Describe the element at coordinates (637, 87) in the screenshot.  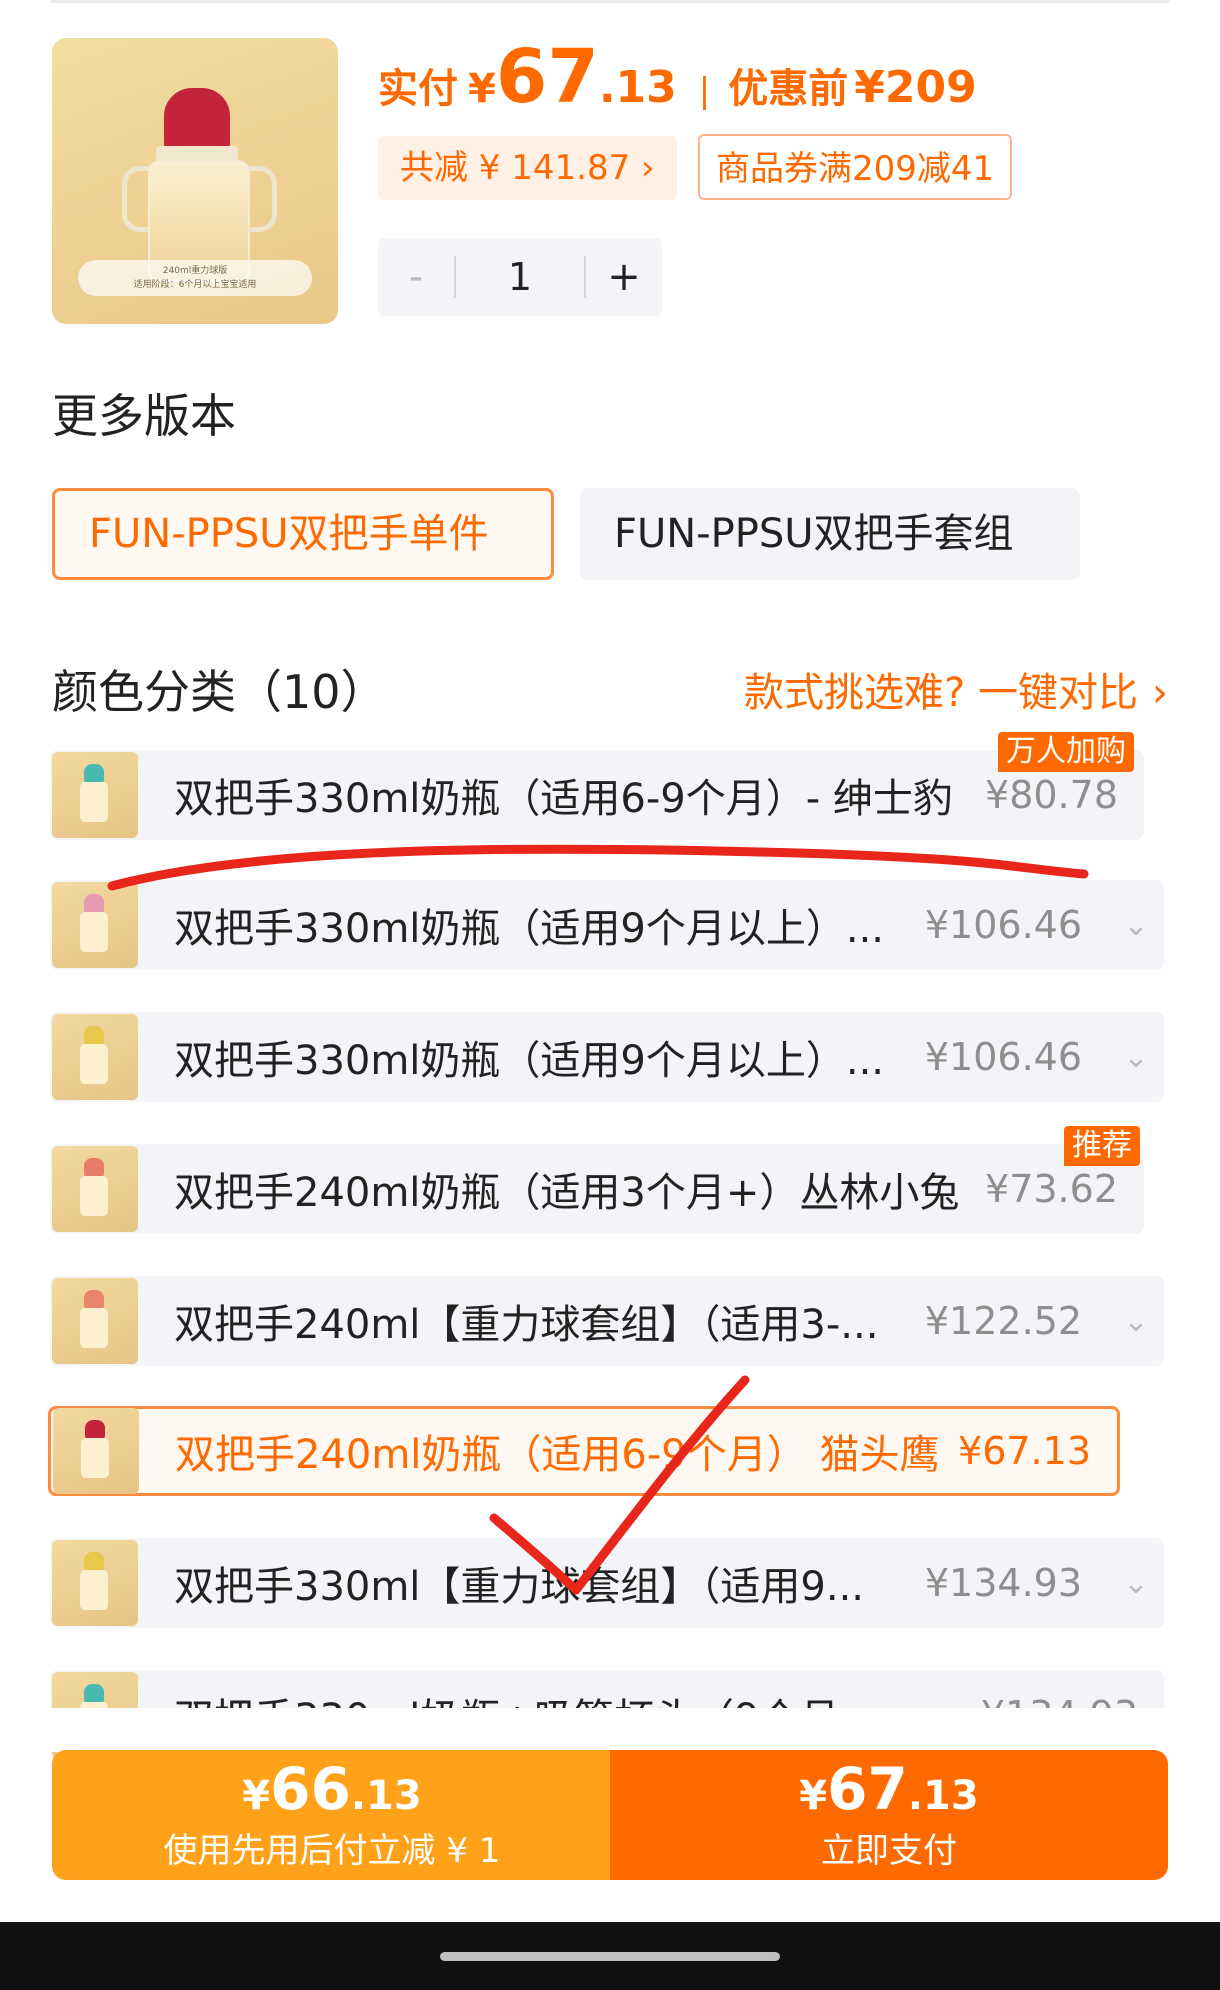
I see `paid-amount-decimal: .13` at that location.